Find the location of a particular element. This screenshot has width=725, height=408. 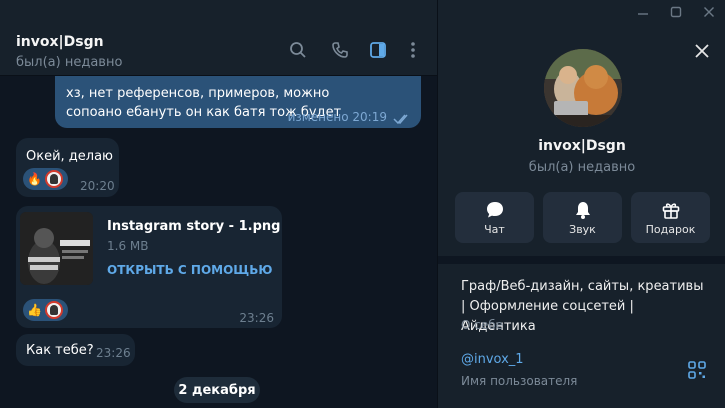

profile-status: был(а) недавно is located at coordinates (582, 167).